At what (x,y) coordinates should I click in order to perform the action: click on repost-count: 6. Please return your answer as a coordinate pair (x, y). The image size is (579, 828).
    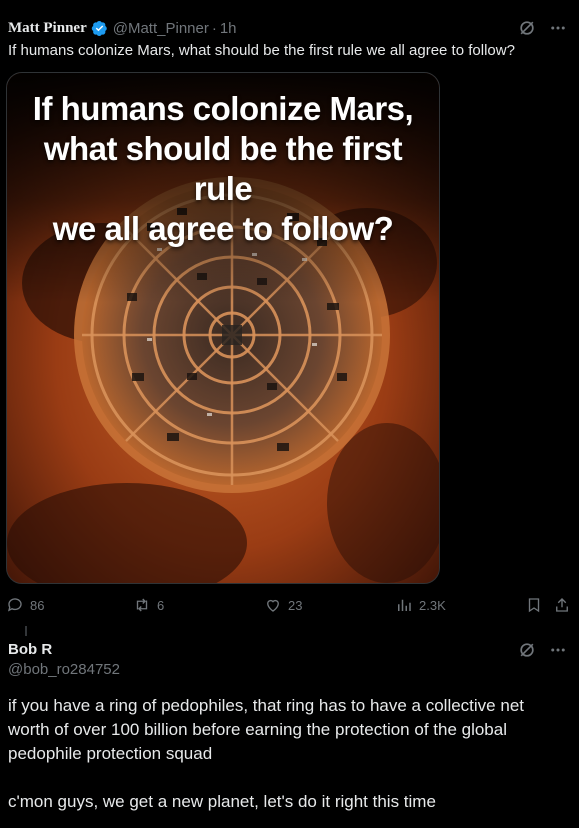
    Looking at the image, I should click on (161, 605).